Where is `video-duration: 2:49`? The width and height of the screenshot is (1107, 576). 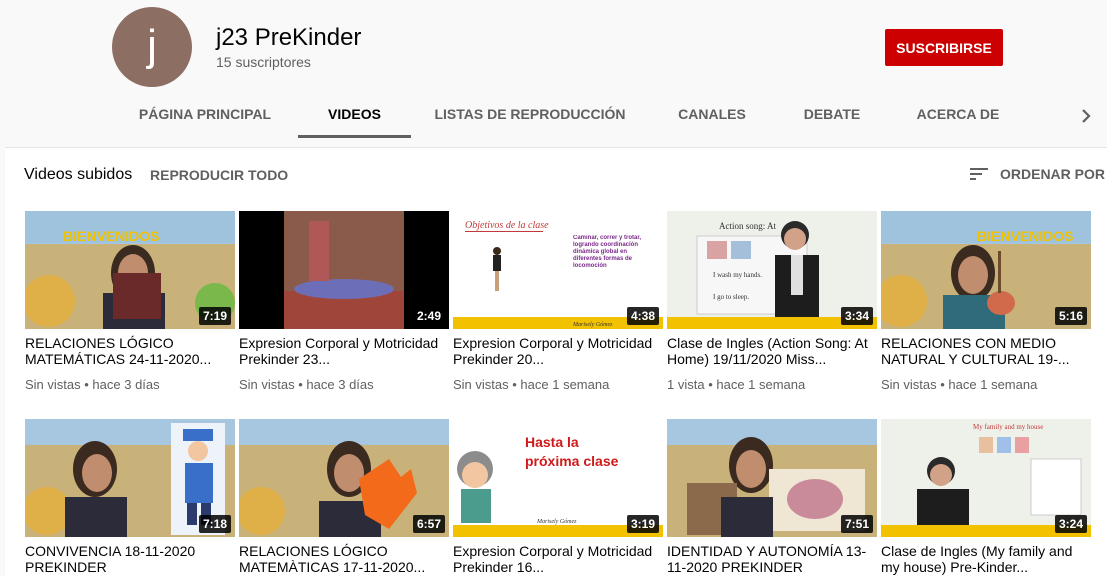 video-duration: 2:49 is located at coordinates (428, 316).